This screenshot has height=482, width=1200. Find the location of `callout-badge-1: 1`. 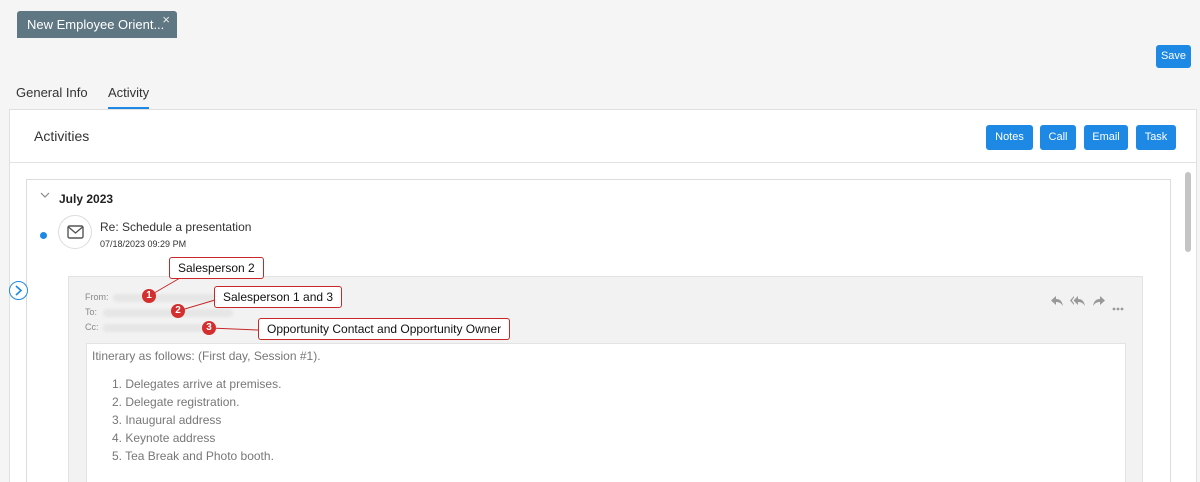

callout-badge-1: 1 is located at coordinates (149, 296).